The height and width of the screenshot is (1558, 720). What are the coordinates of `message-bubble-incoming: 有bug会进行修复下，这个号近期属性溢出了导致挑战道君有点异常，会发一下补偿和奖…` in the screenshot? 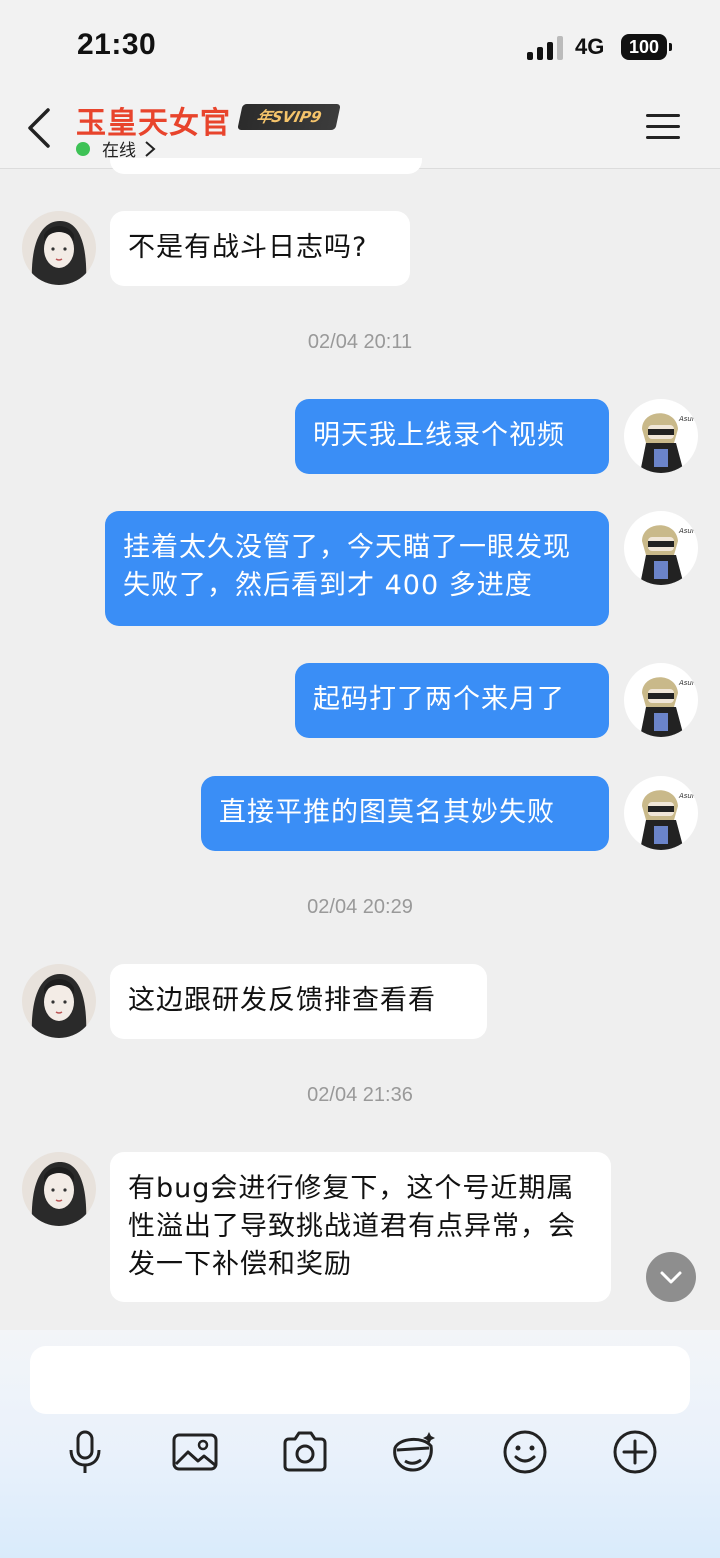 It's located at (360, 1227).